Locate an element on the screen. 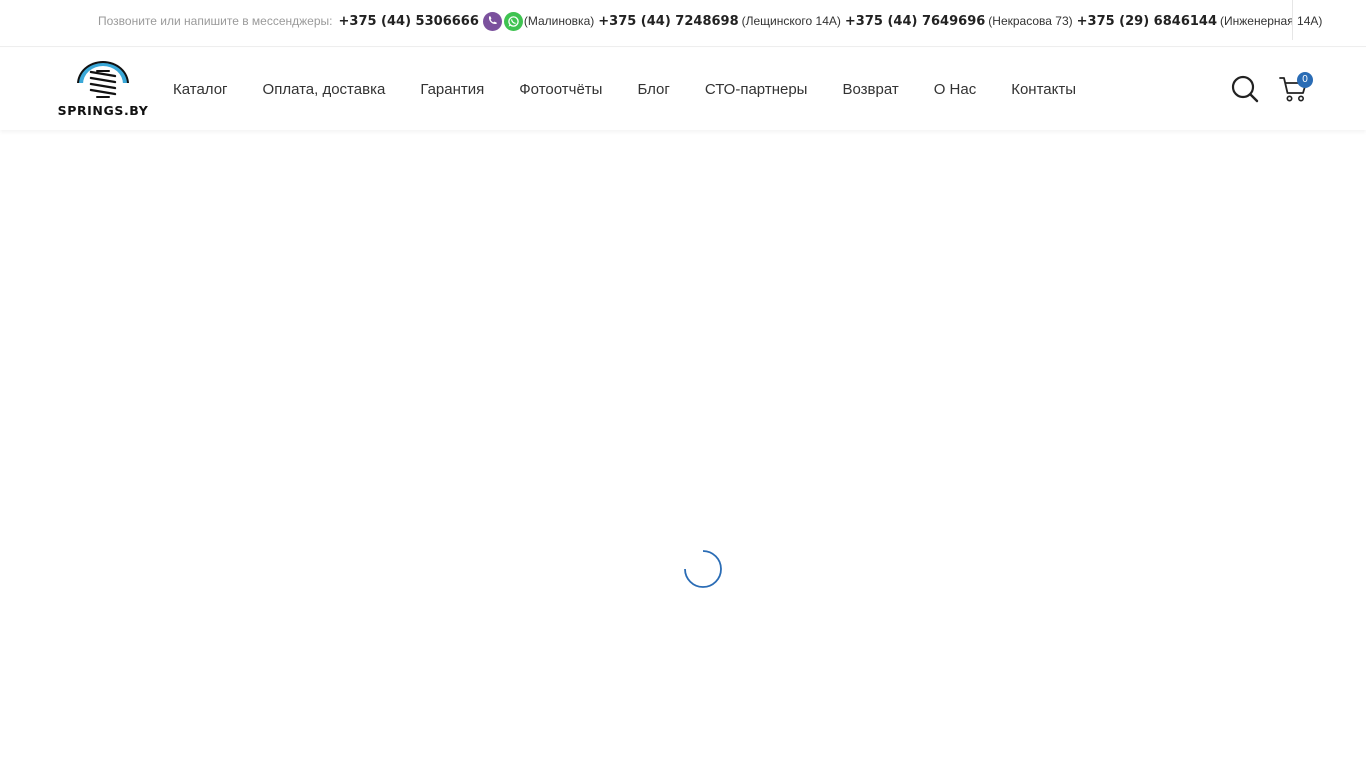 Image resolution: width=1366 pixels, height=768 pixels. phone-link-4: +375 (29) 6846144 is located at coordinates (1147, 21).